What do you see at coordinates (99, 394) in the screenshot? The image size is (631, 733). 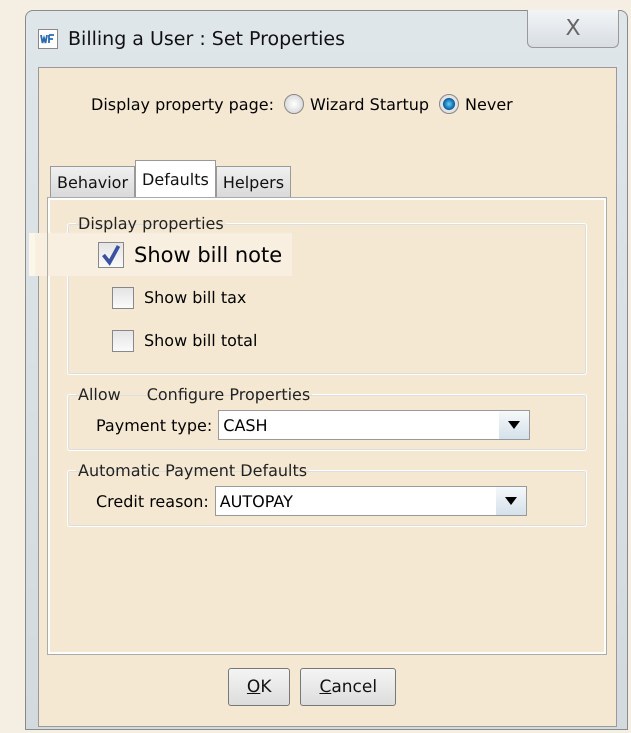 I see `group-title: Allow` at bounding box center [99, 394].